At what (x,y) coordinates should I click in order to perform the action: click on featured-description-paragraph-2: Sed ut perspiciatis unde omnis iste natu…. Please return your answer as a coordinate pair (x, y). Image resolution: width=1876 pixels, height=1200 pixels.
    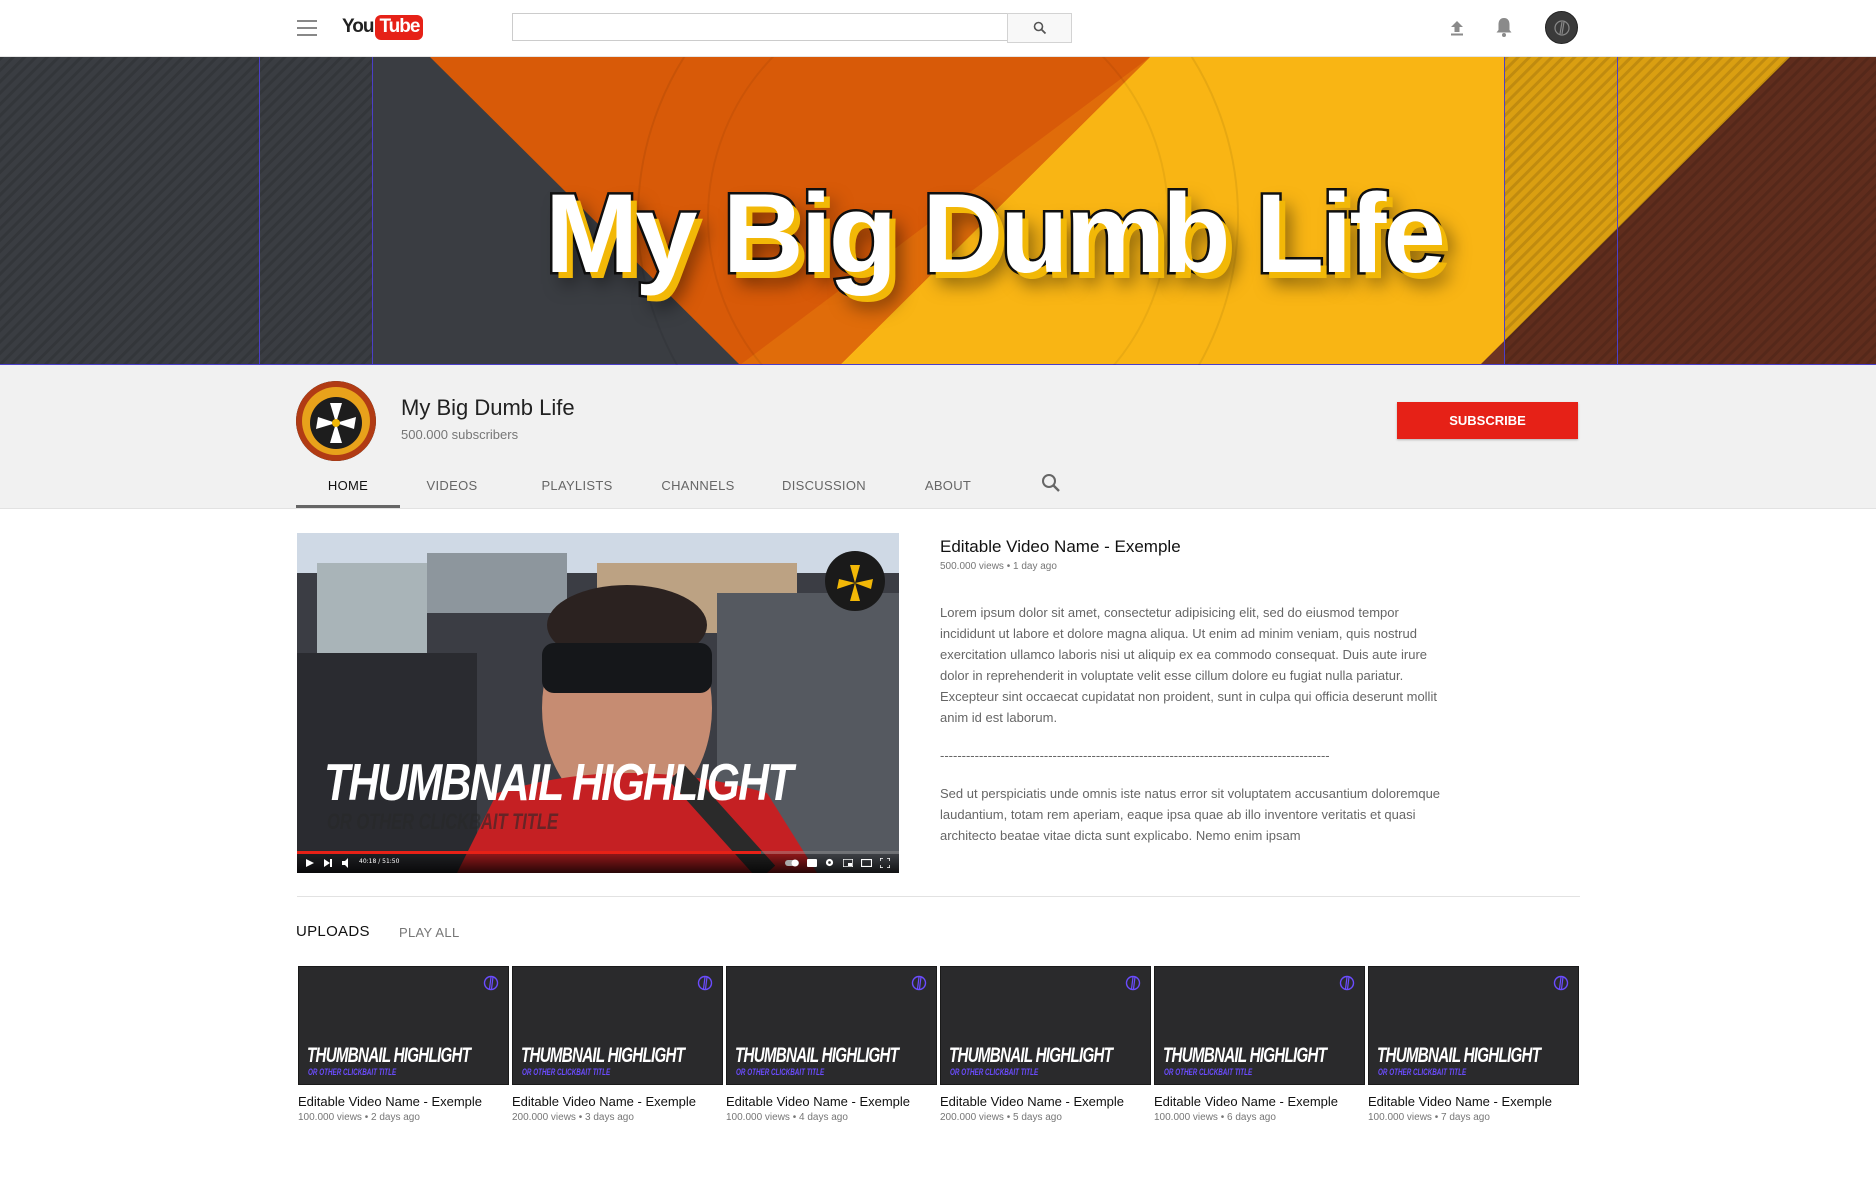
    Looking at the image, I should click on (1190, 814).